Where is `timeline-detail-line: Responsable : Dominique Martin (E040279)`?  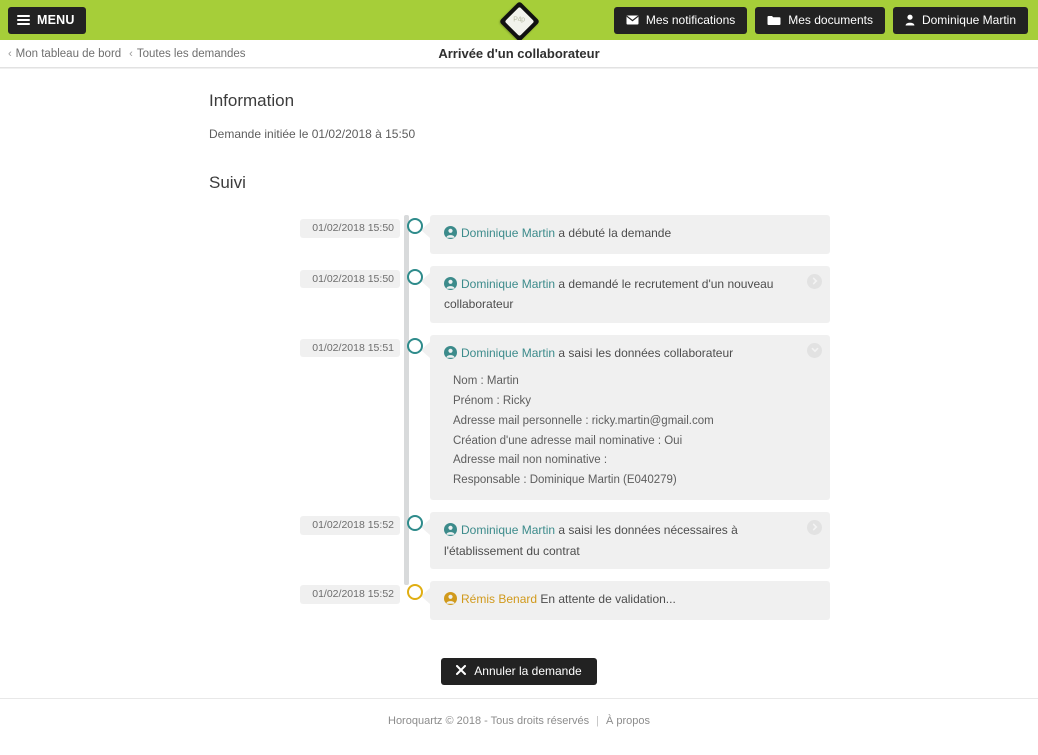 timeline-detail-line: Responsable : Dominique Martin (E040279) is located at coordinates (565, 480).